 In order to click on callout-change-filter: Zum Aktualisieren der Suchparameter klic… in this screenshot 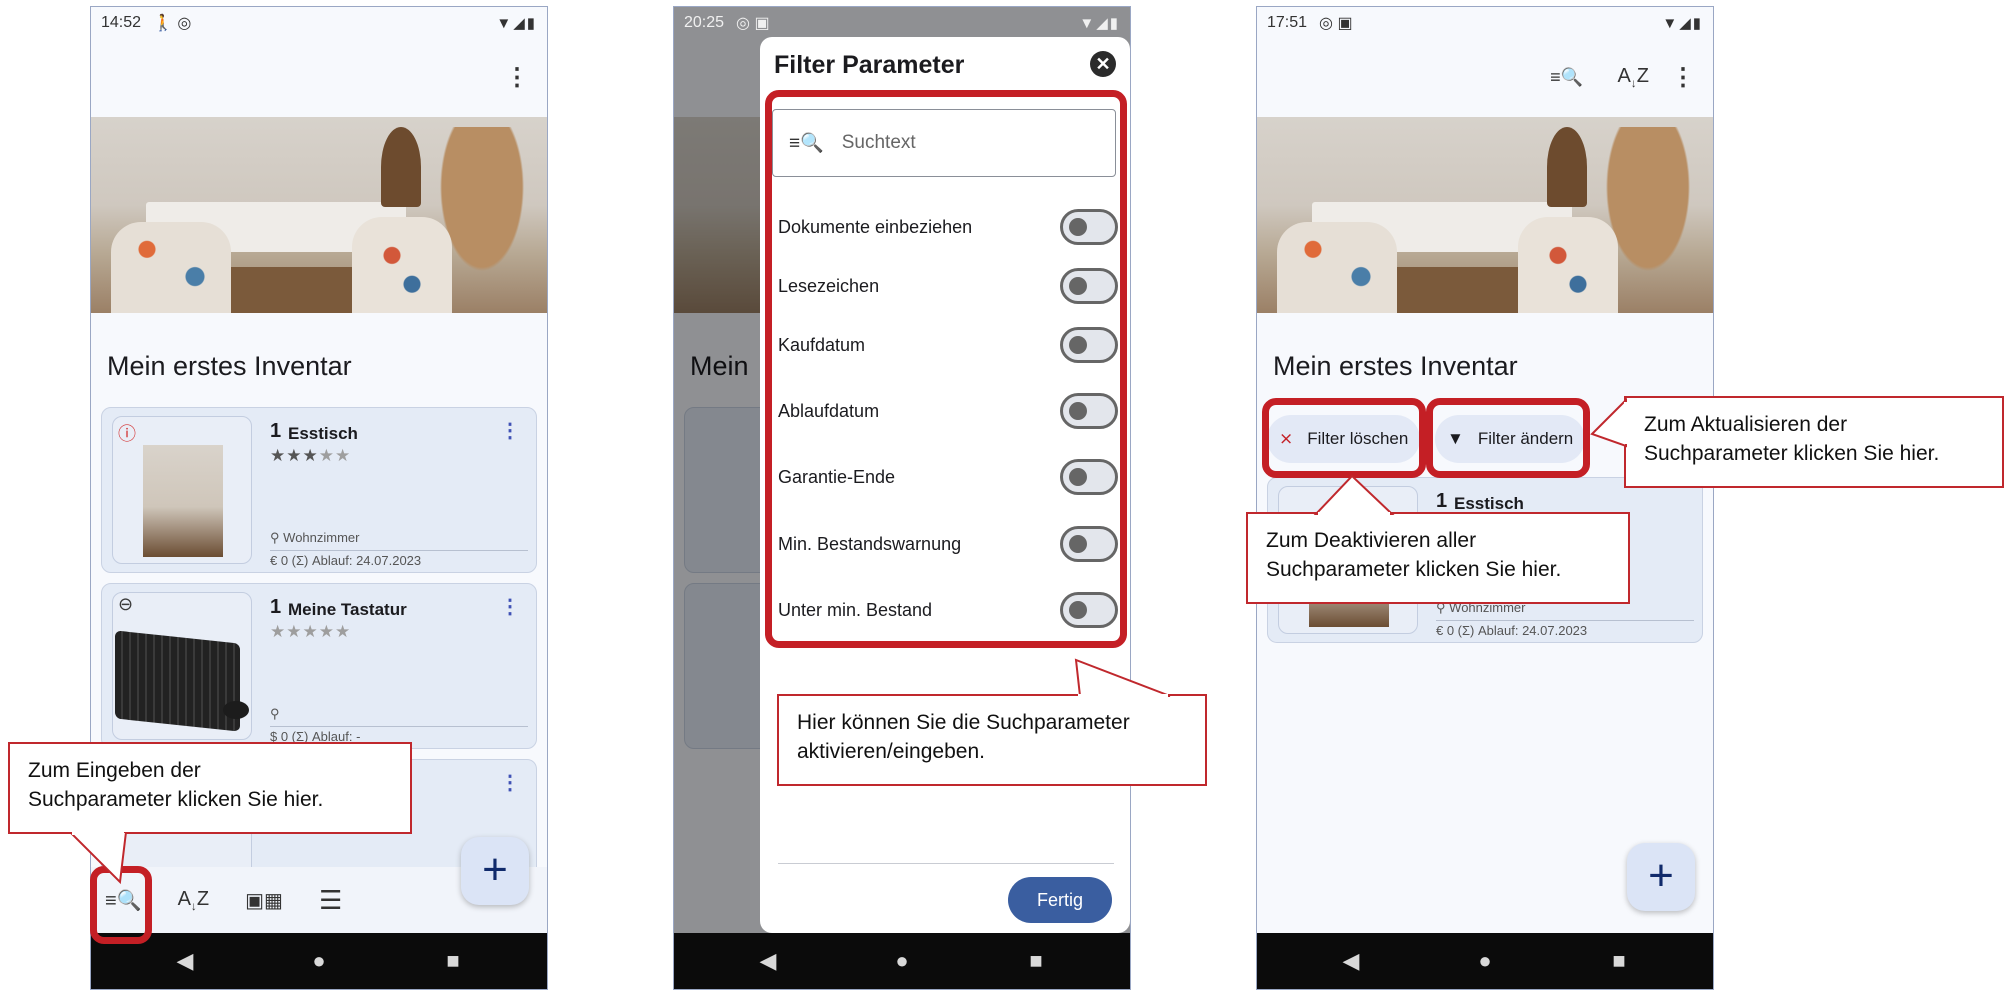, I will do `click(1814, 442)`.